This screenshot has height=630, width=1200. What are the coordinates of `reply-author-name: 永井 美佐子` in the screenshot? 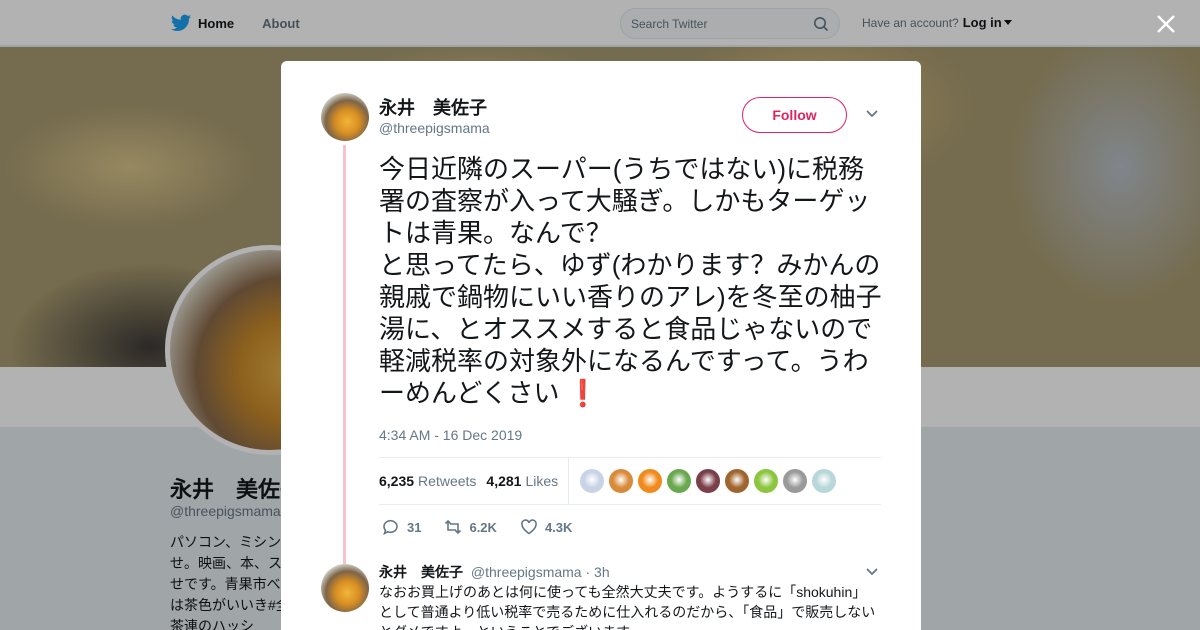 It's located at (421, 572).